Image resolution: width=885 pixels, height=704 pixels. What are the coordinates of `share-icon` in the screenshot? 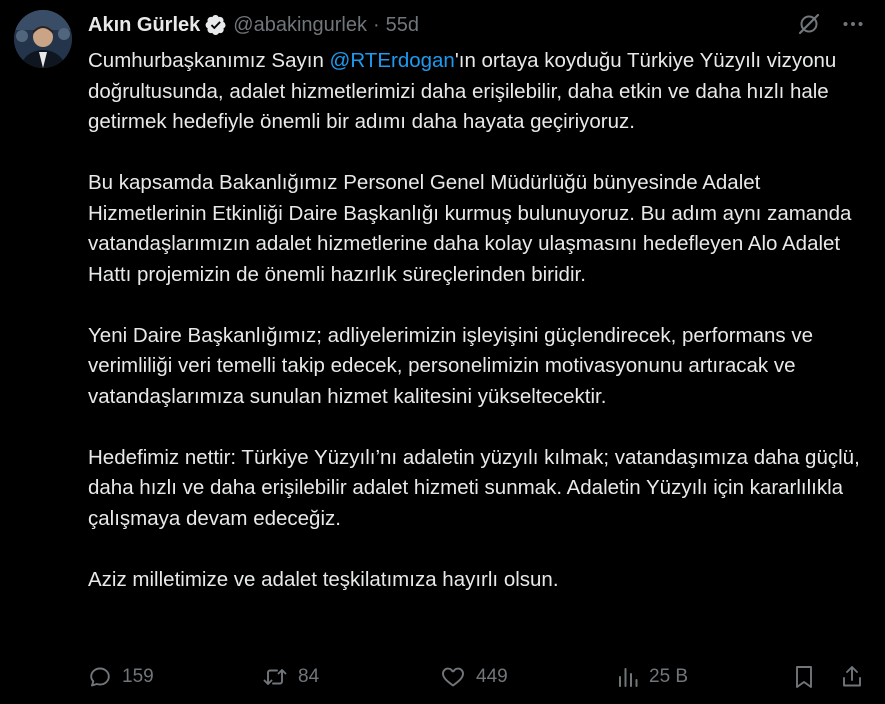 It's located at (852, 676).